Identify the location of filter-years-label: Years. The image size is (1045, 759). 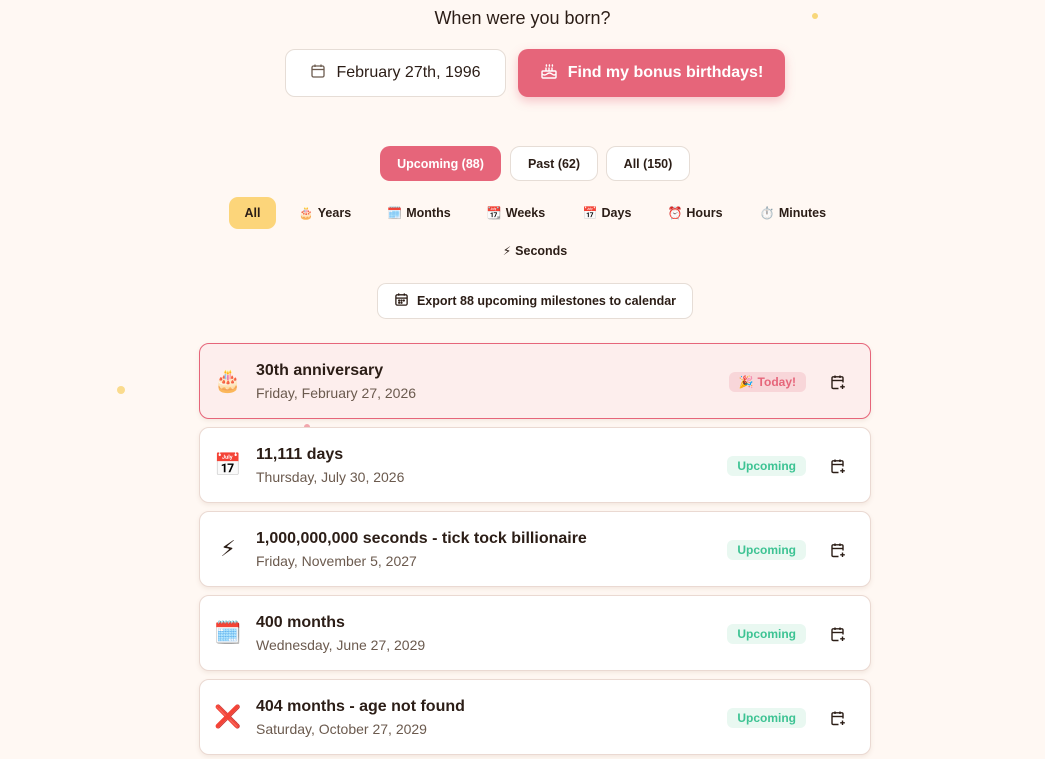
(334, 213).